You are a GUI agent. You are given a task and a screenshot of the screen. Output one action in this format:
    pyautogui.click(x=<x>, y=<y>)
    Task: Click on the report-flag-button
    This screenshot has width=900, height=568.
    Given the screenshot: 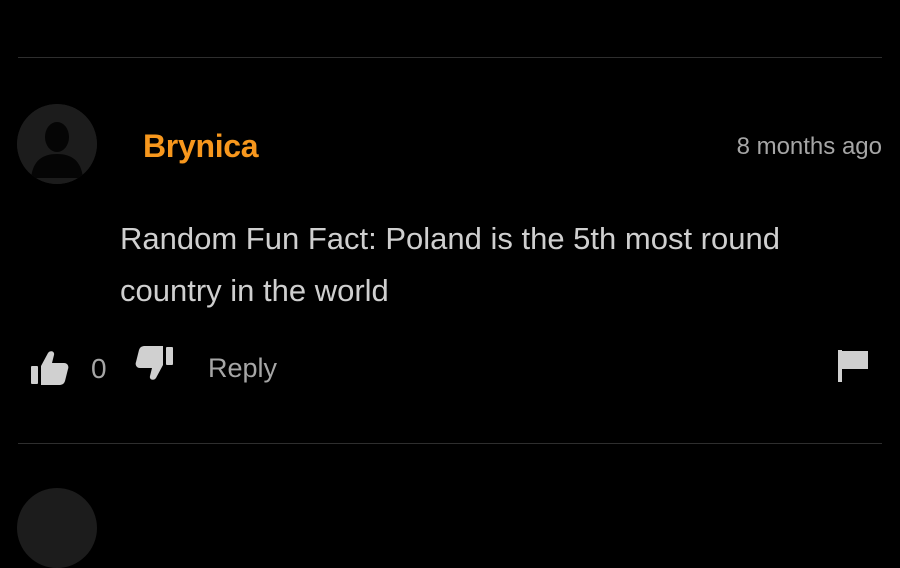 What is the action you would take?
    pyautogui.click(x=853, y=366)
    